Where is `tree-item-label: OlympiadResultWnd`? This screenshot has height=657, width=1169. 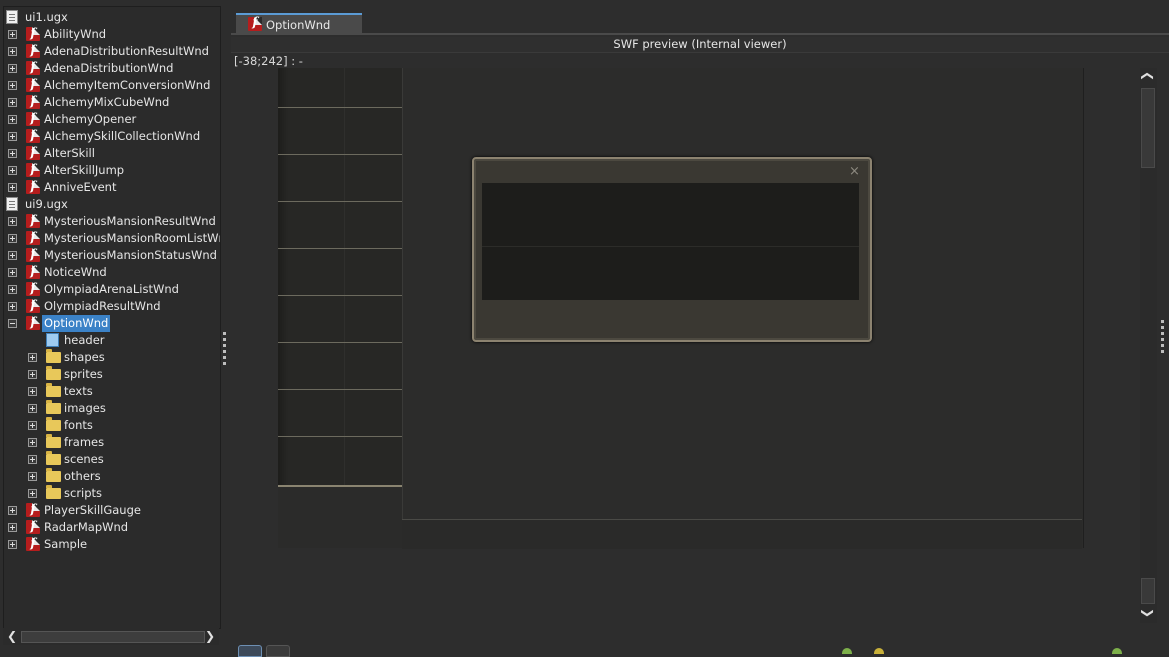
tree-item-label: OlympiadResultWnd is located at coordinates (102, 306).